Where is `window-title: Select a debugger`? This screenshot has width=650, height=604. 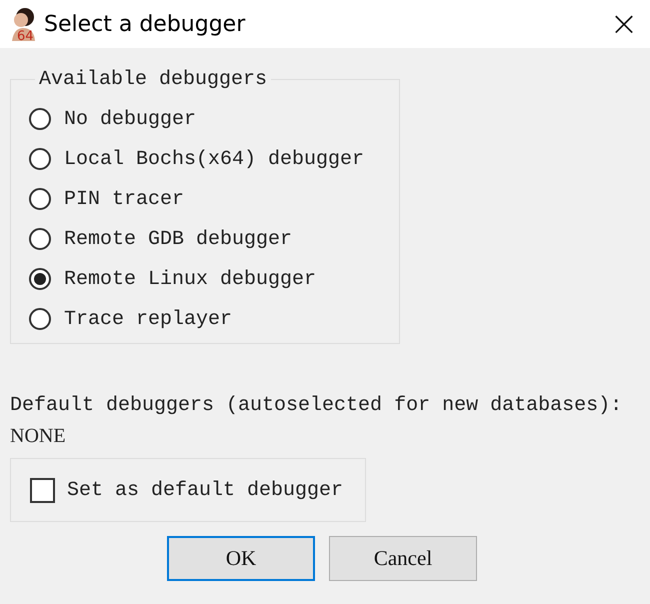 window-title: Select a debugger is located at coordinates (145, 24).